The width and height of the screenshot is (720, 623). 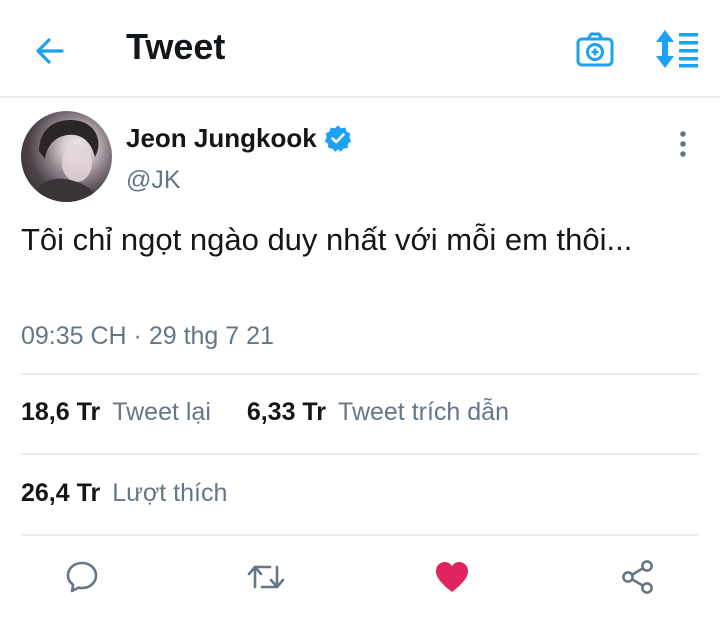 What do you see at coordinates (147, 336) in the screenshot?
I see `tweet-timestamp: 09:35 CH · 29 thg 7 21` at bounding box center [147, 336].